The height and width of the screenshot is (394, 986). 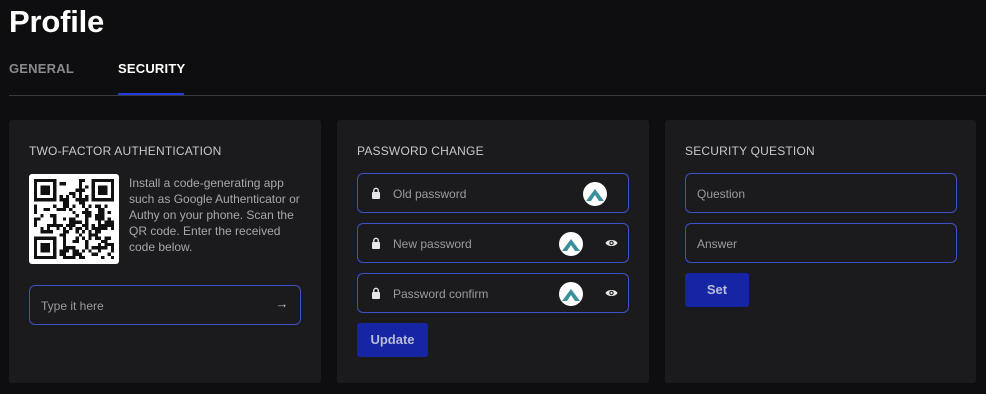 What do you see at coordinates (165, 305) in the screenshot?
I see `two-factor-code-input: Type it here →` at bounding box center [165, 305].